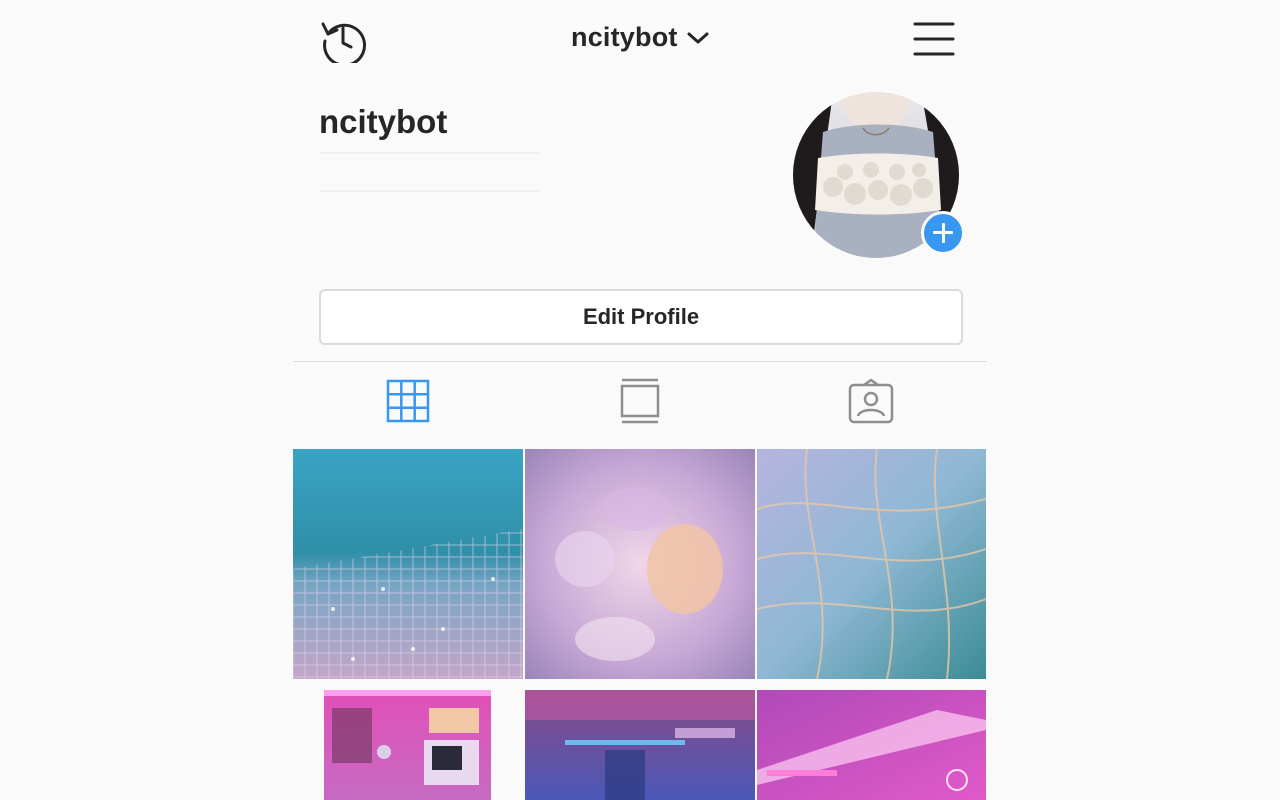 The height and width of the screenshot is (800, 1280). I want to click on add-story-button, so click(943, 233).